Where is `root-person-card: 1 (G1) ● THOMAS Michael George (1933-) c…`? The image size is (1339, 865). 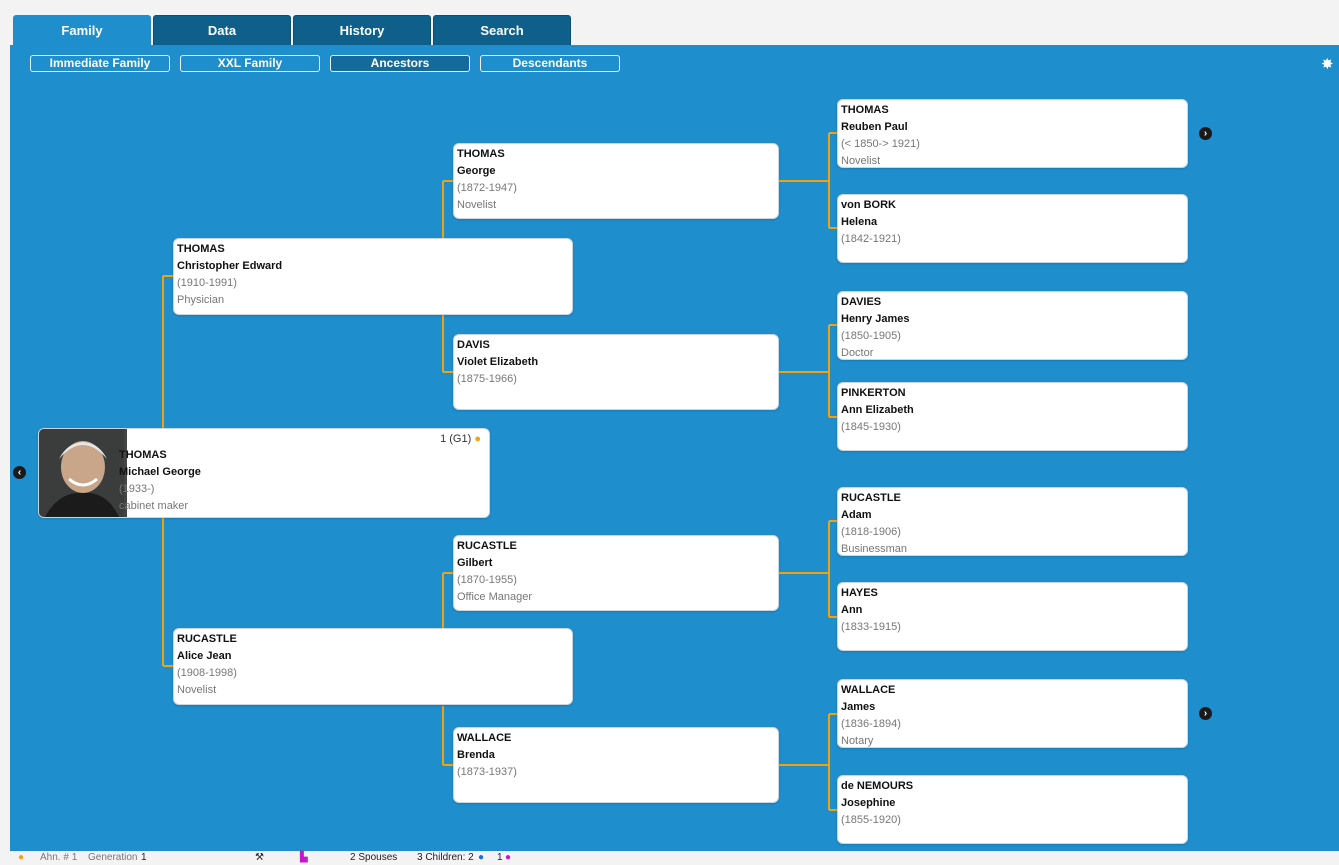 root-person-card: 1 (G1) ● THOMAS Michael George (1933-) c… is located at coordinates (264, 473).